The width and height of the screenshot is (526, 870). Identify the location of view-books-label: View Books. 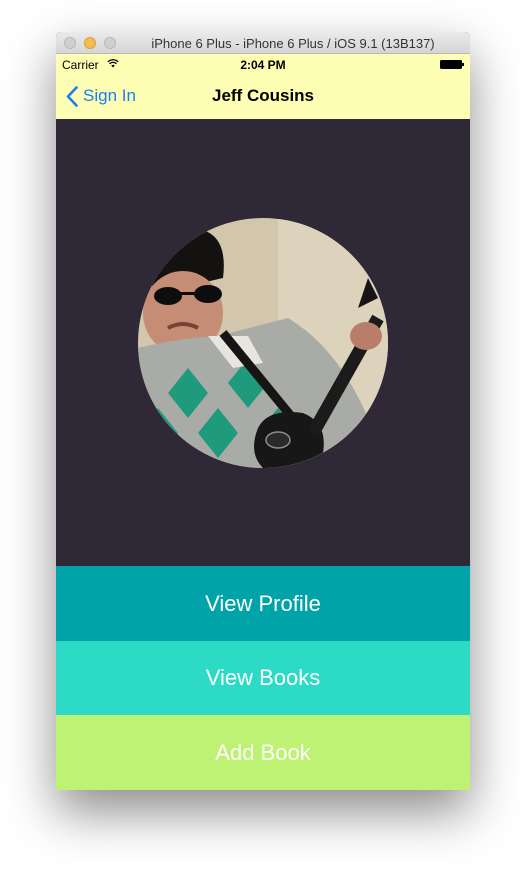
(263, 677).